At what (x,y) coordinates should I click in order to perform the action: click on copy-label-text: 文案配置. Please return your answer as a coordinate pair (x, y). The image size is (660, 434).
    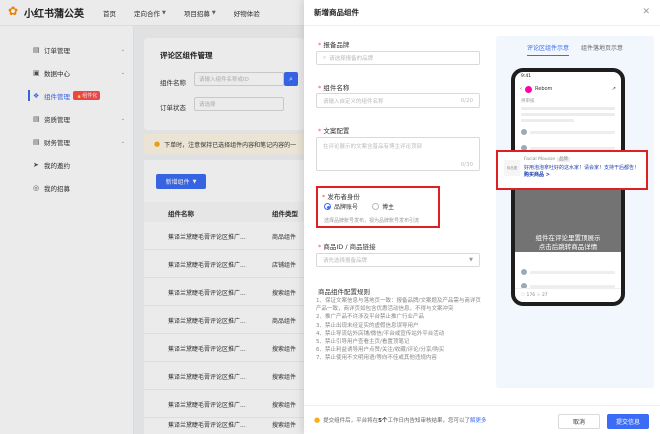
    Looking at the image, I should click on (336, 131).